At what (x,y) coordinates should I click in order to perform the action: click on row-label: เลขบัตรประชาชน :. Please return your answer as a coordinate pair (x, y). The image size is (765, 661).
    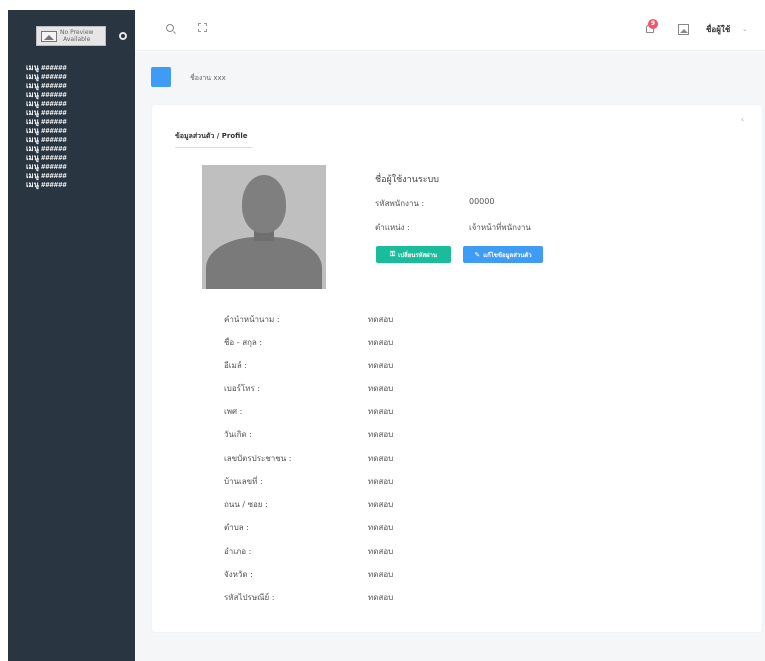
    Looking at the image, I should click on (258, 458).